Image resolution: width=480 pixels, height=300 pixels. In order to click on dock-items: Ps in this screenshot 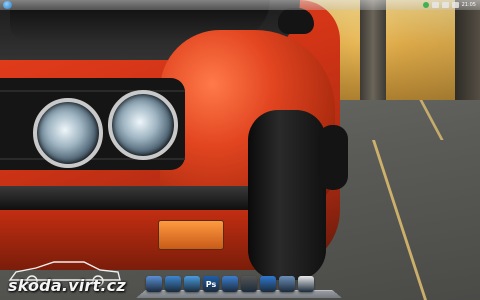, I will do `click(230, 284)`.